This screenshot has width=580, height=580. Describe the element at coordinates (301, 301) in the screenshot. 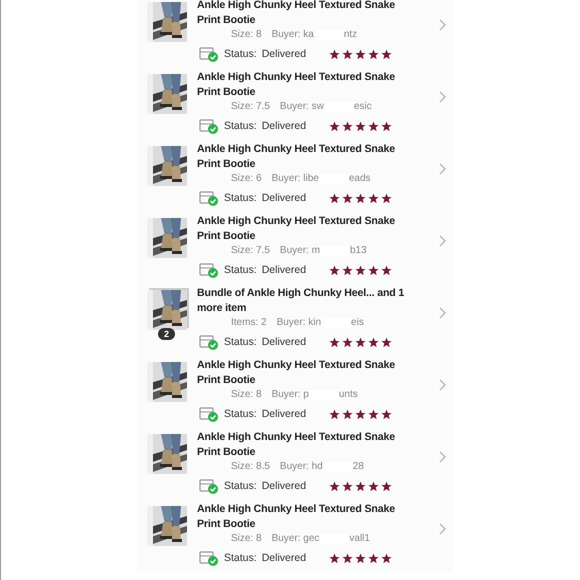

I see `item-title: Bundle of Ankle High Chunky Heel... and 1 more item` at that location.